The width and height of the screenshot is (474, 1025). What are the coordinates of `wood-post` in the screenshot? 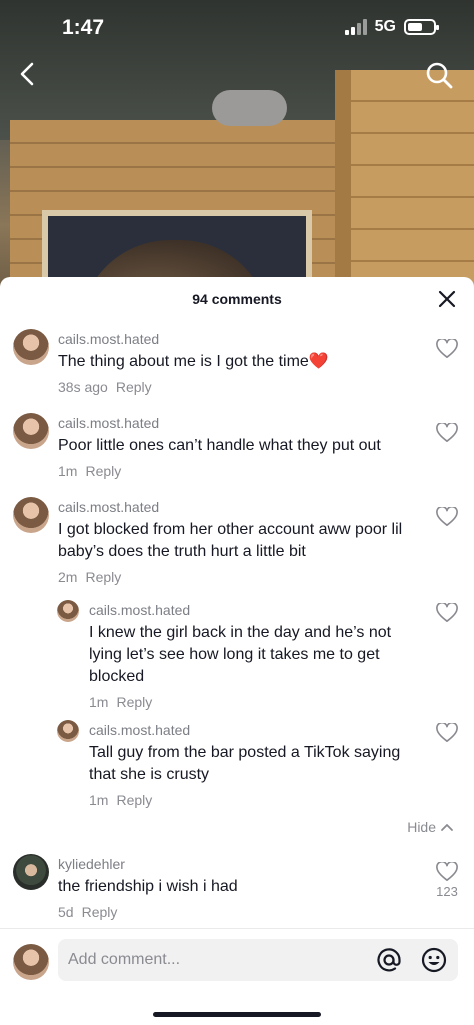 It's located at (343, 185).